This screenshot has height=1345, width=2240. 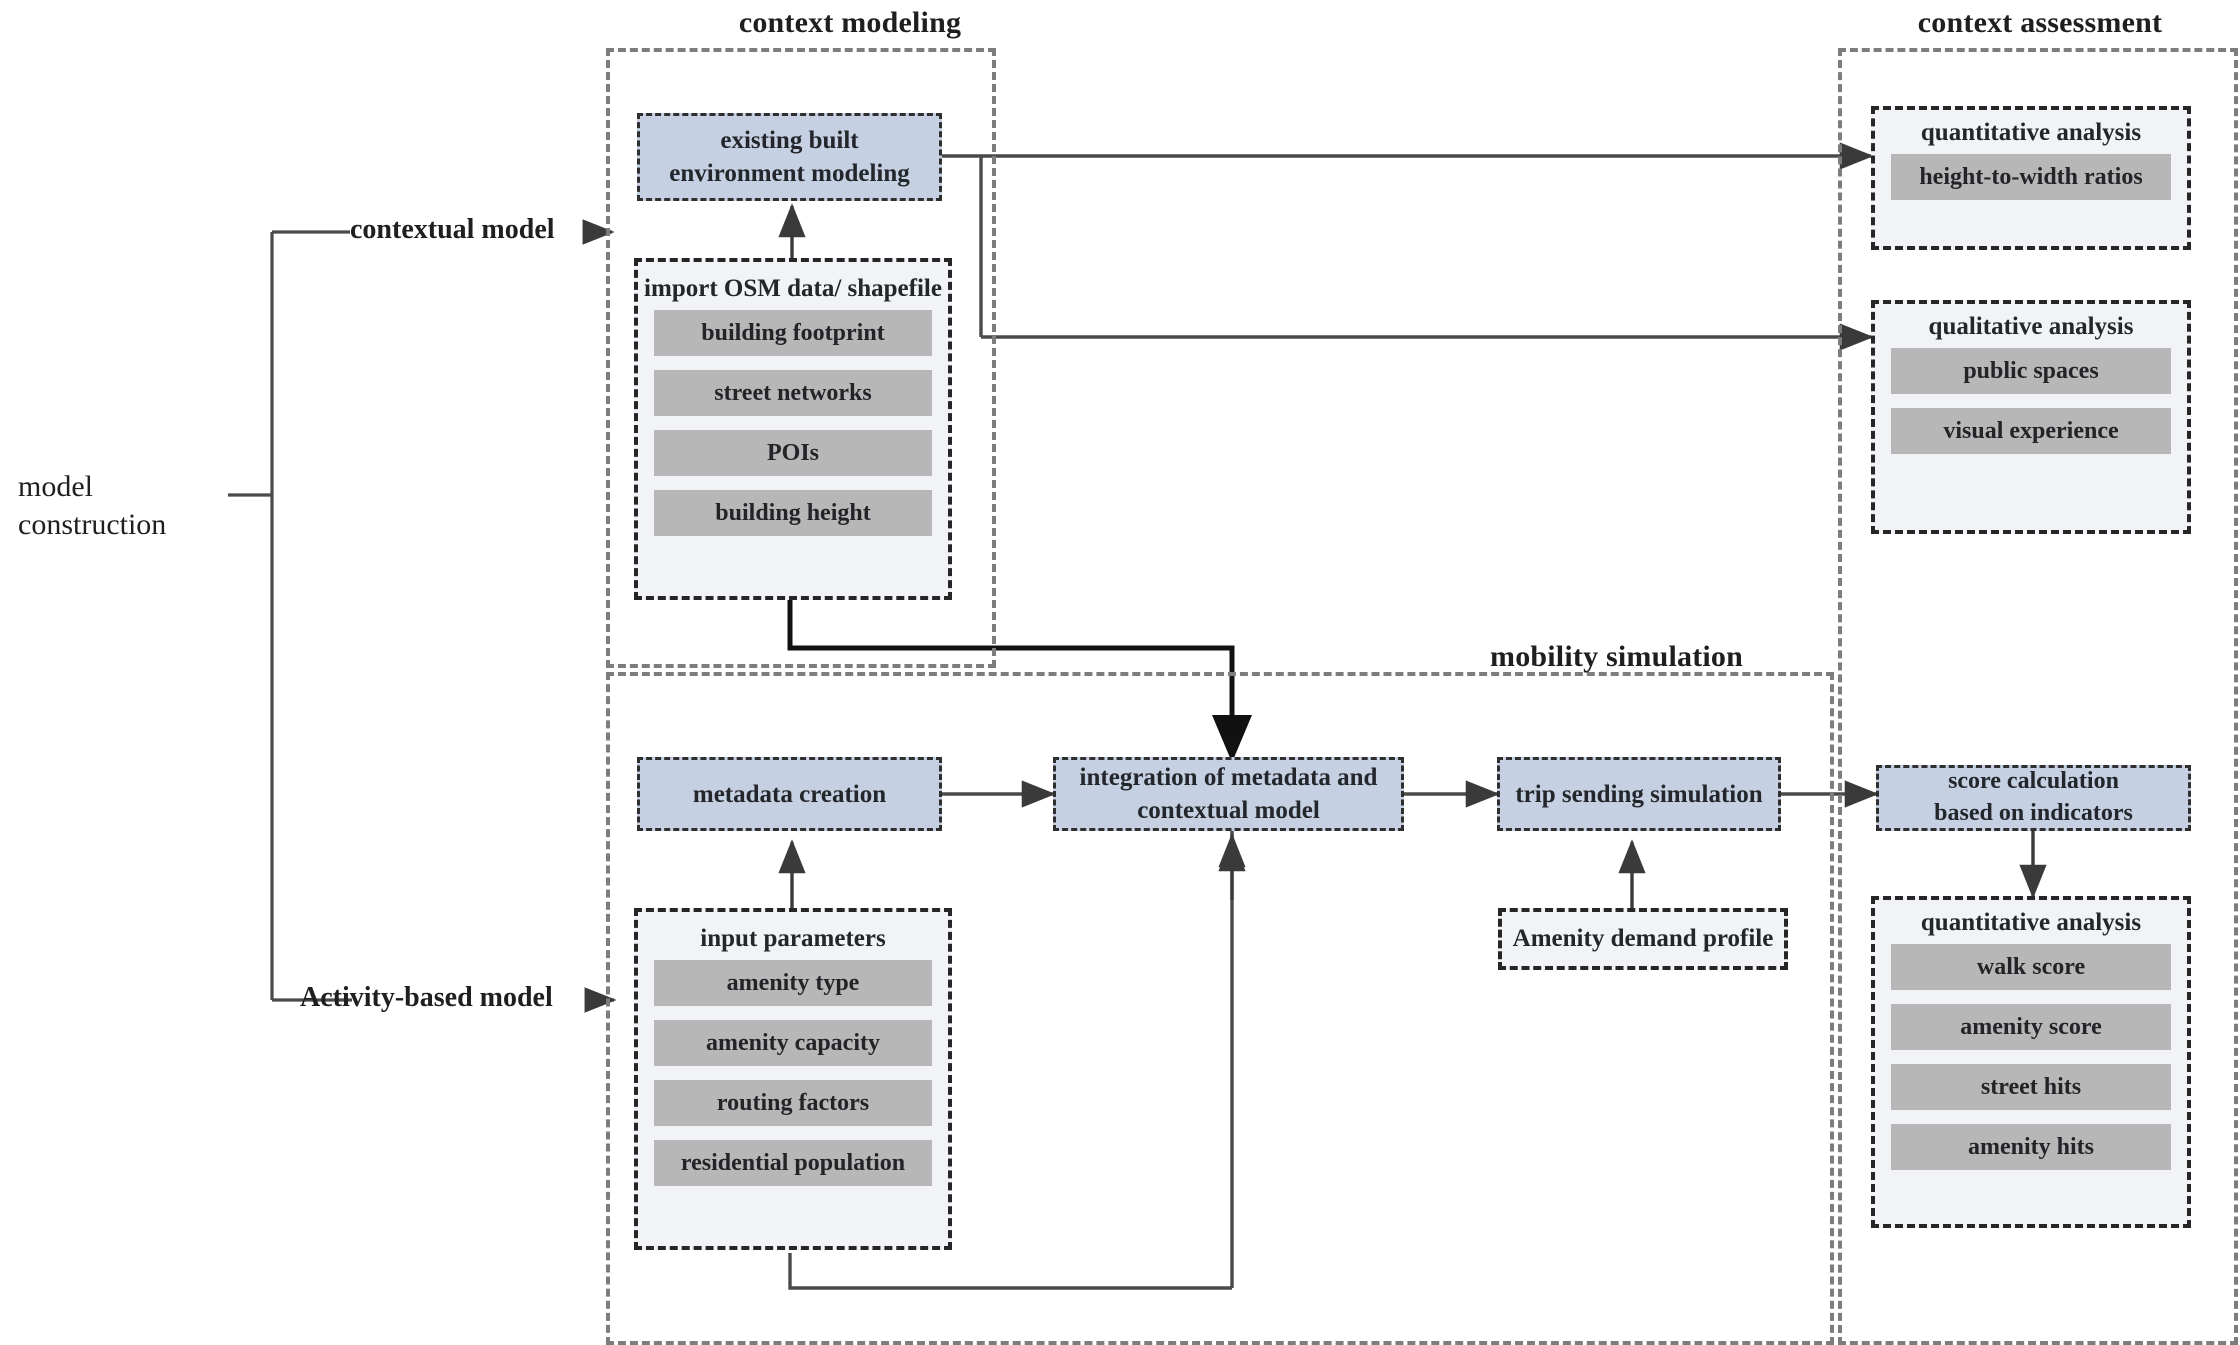 I want to click on root-label-line2: construction, so click(x=92, y=525).